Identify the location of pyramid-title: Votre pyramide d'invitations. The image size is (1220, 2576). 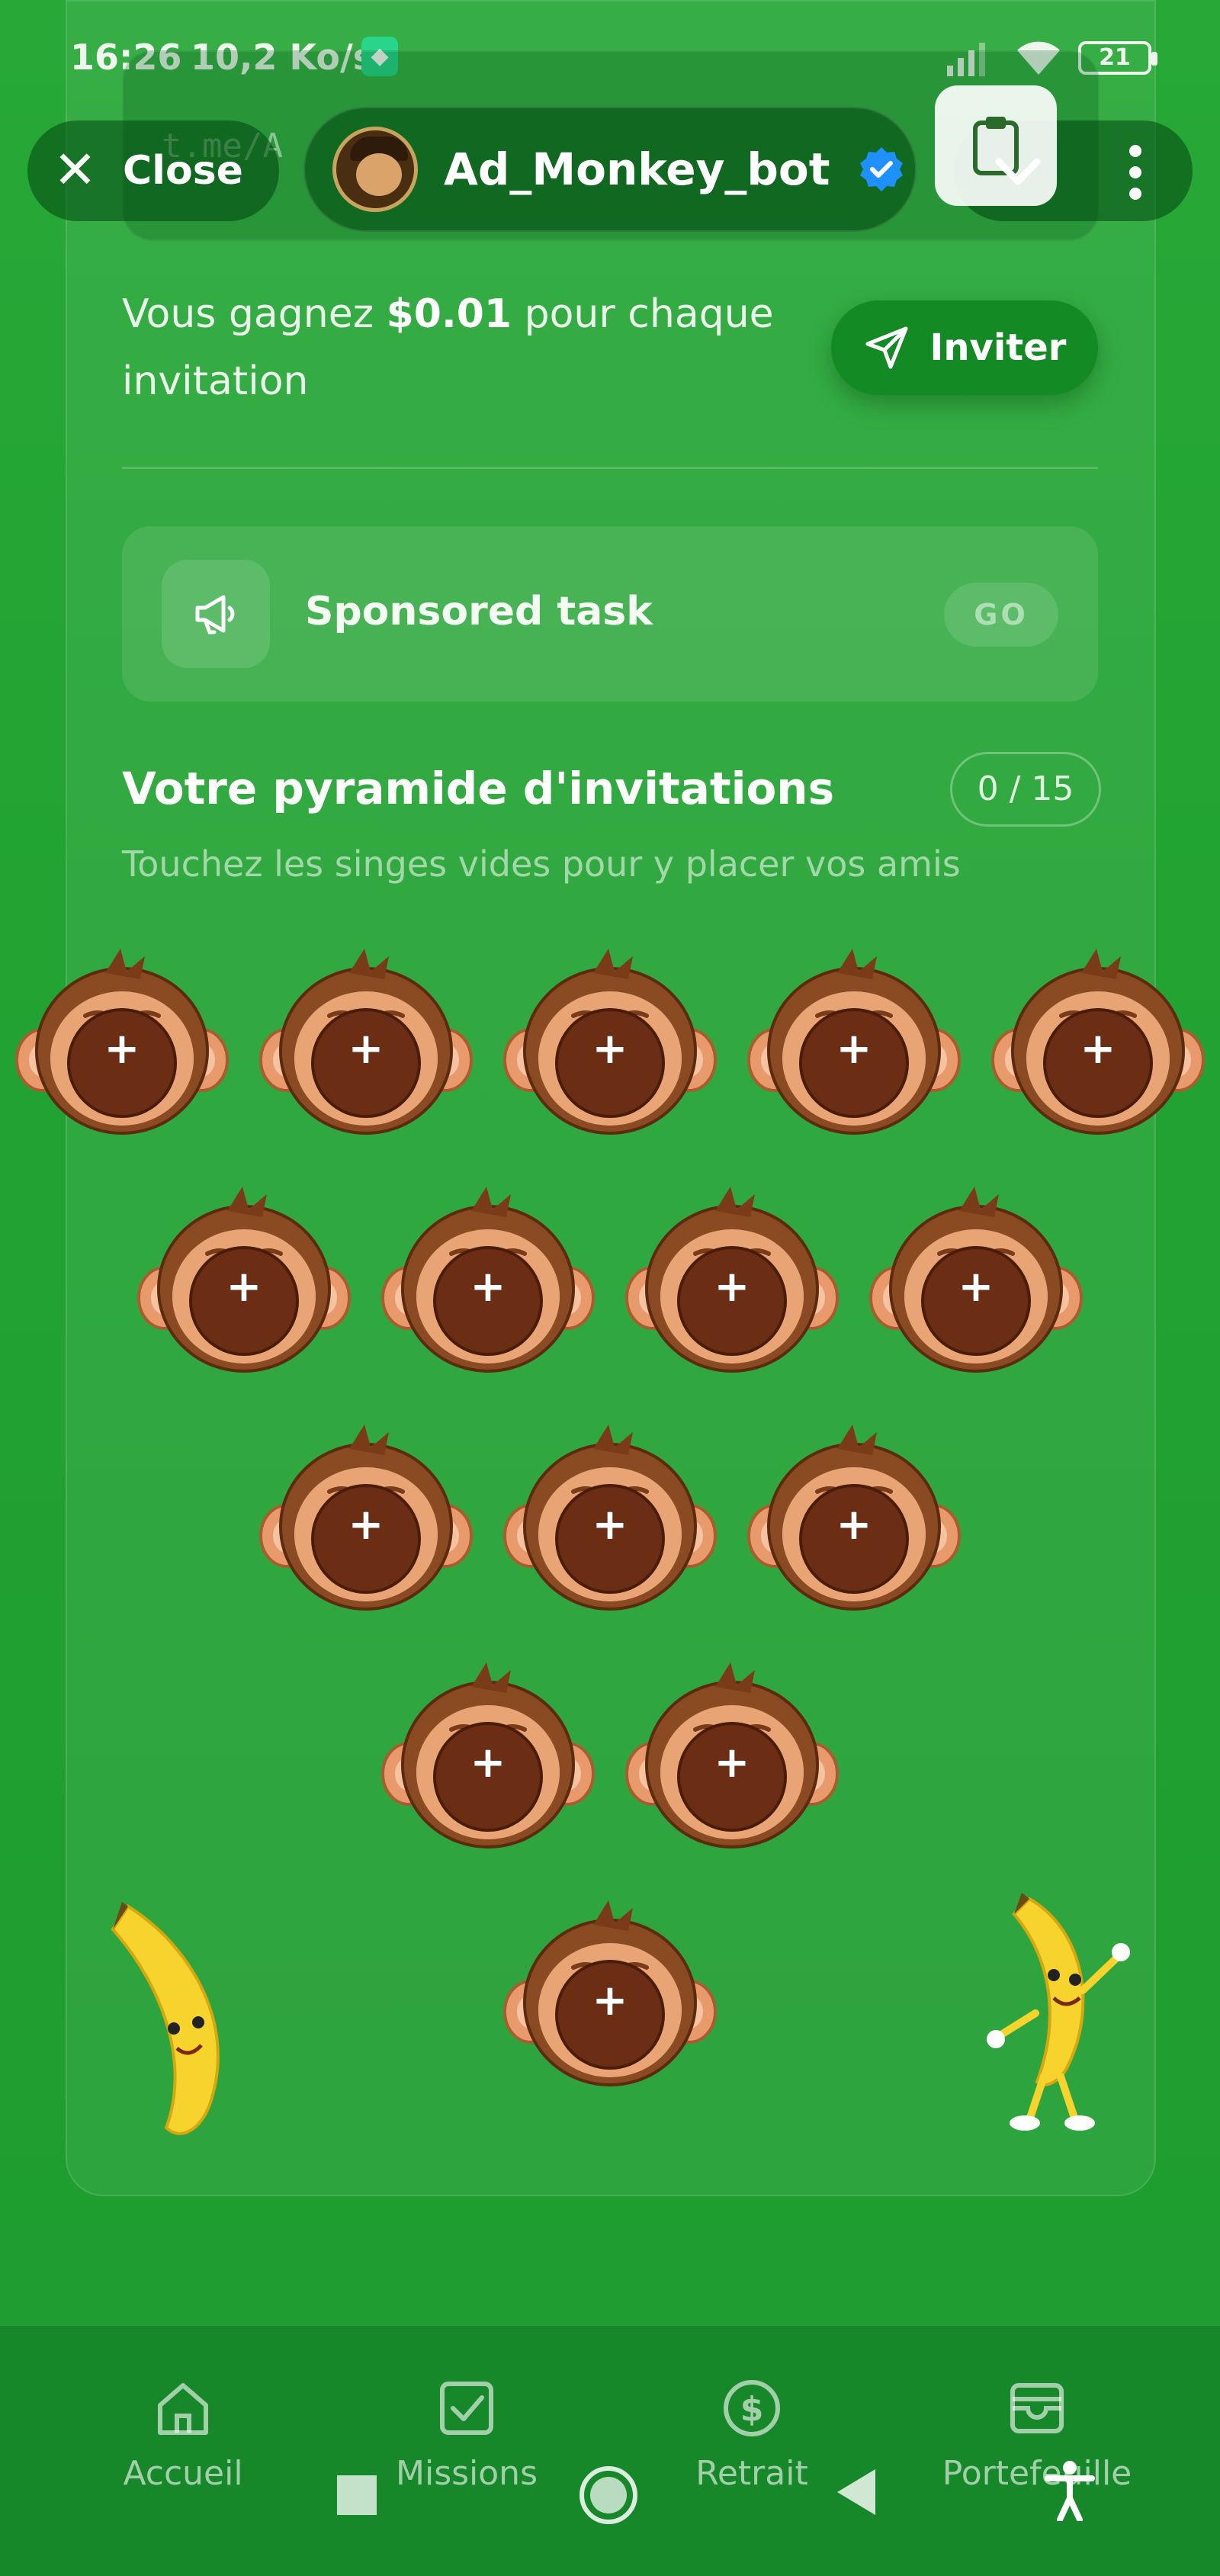
(478, 789).